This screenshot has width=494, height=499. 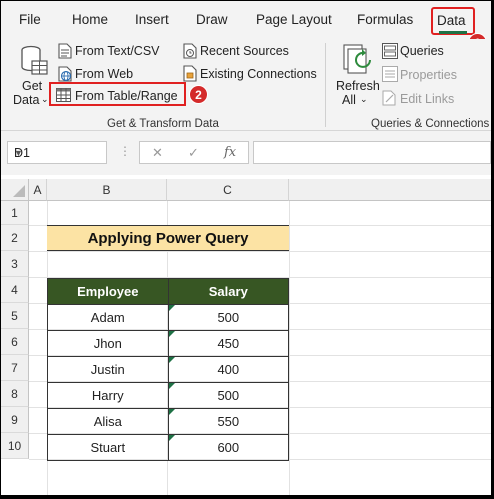 What do you see at coordinates (422, 51) in the screenshot?
I see `queries-label: Queries` at bounding box center [422, 51].